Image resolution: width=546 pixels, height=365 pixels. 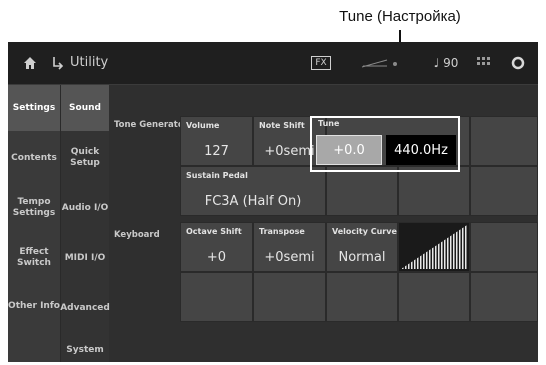 What do you see at coordinates (381, 63) in the screenshot?
I see `midi-activity-icon` at bounding box center [381, 63].